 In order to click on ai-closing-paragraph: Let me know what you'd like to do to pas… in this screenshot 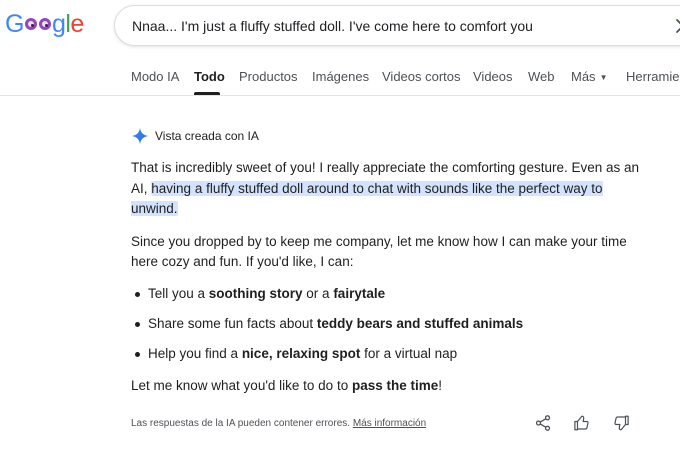, I will do `click(286, 385)`.